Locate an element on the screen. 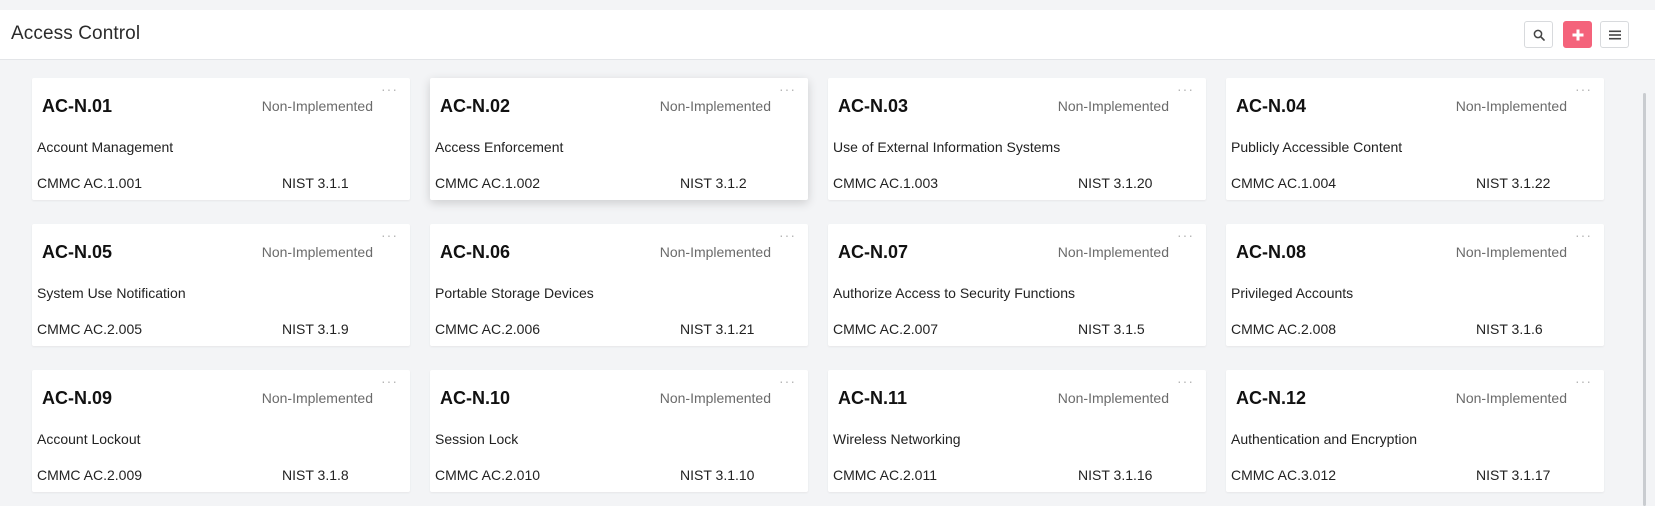 The width and height of the screenshot is (1655, 506). search-button is located at coordinates (1538, 34).